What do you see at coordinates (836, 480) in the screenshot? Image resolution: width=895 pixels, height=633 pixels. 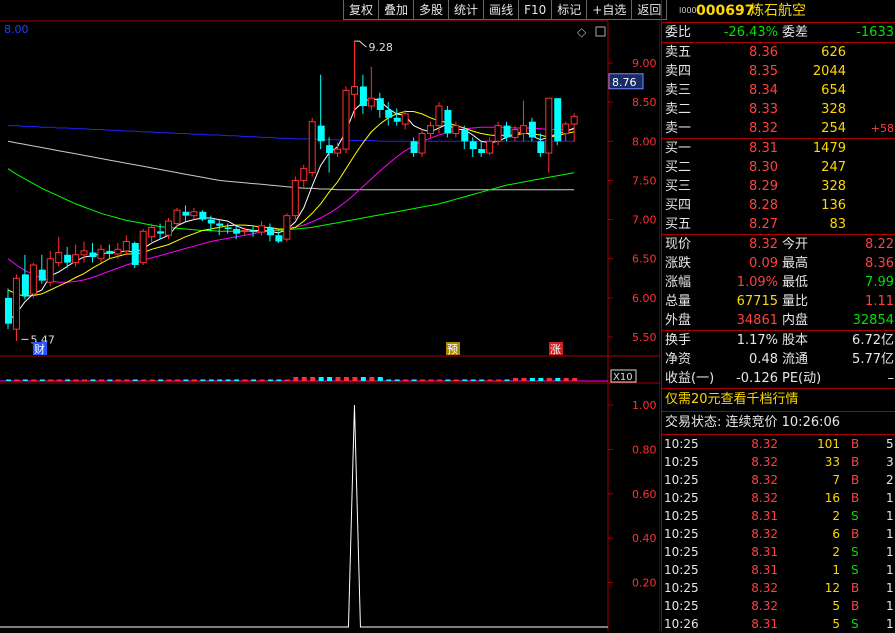 I see `tick-volume: 7` at bounding box center [836, 480].